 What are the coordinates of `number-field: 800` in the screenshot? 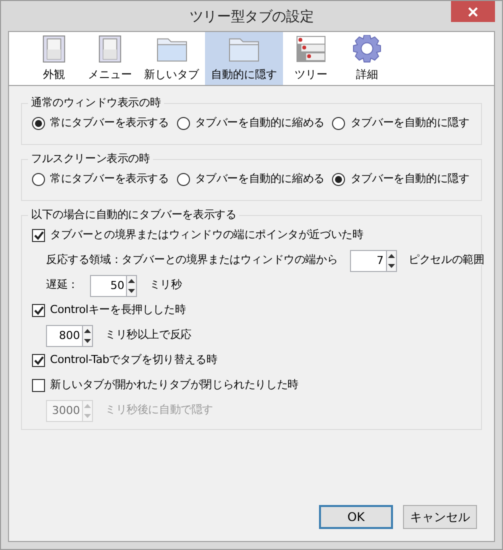 It's located at (64, 335).